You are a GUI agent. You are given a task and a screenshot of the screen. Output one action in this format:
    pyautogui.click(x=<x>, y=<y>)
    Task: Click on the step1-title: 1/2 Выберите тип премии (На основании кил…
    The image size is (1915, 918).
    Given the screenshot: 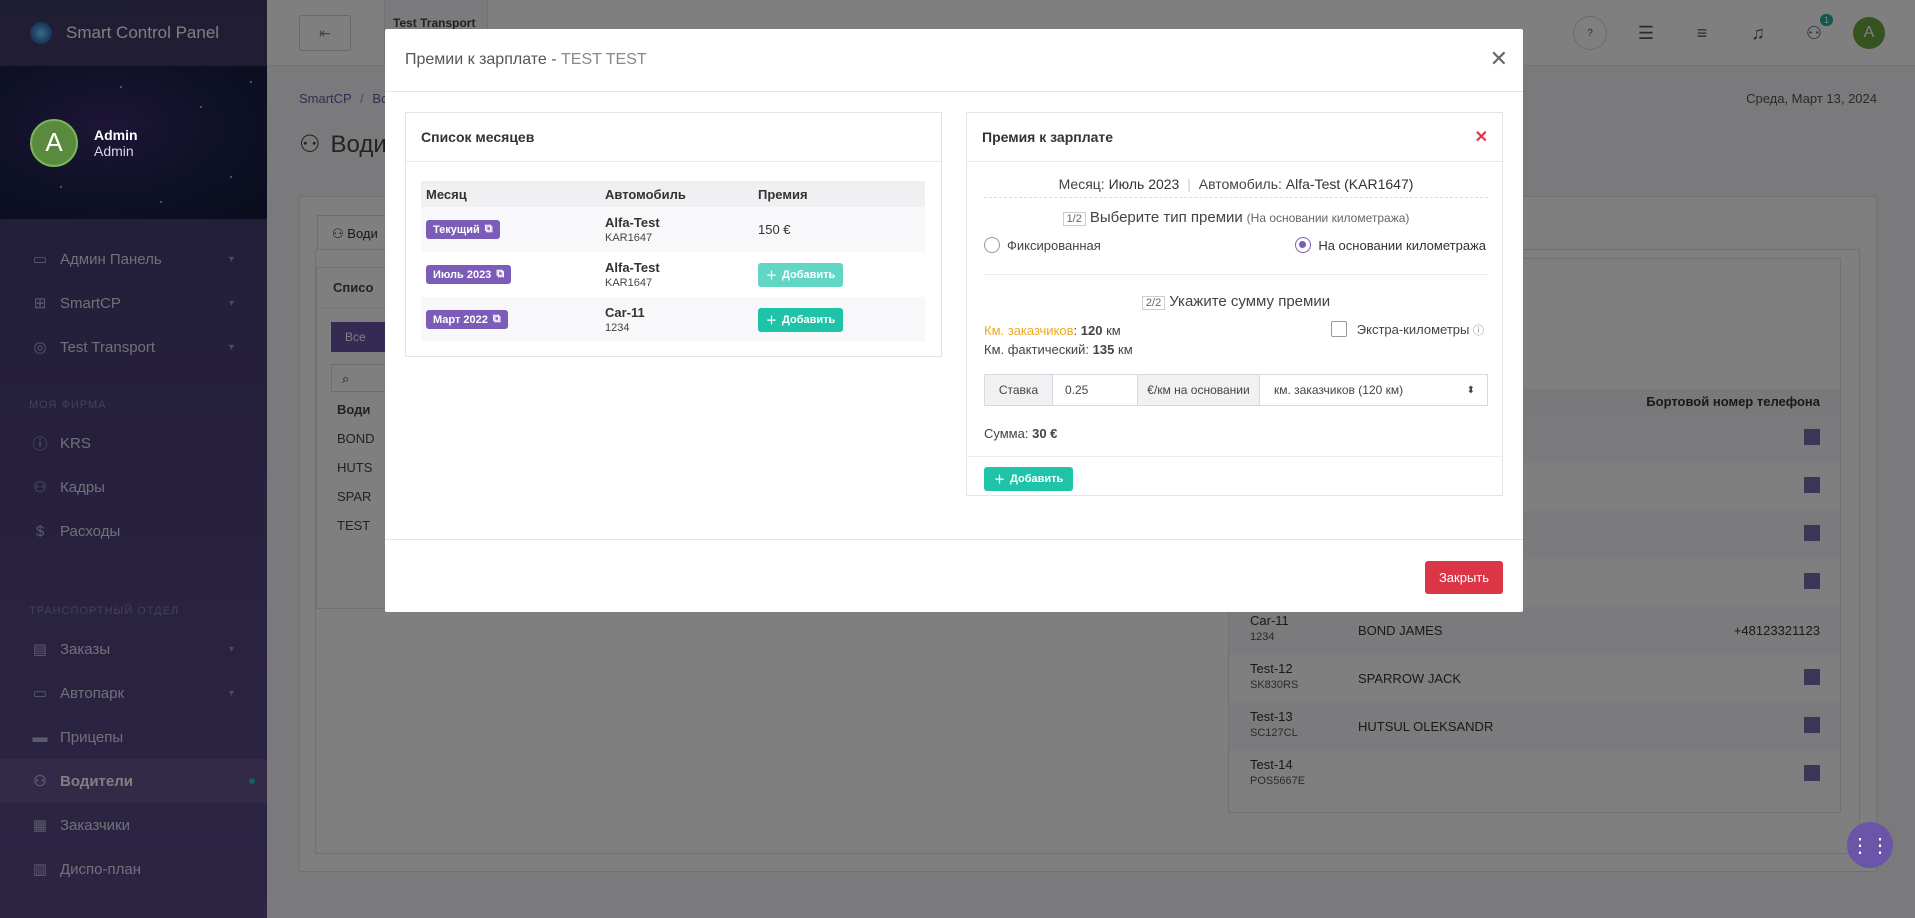 What is the action you would take?
    pyautogui.click(x=1236, y=217)
    